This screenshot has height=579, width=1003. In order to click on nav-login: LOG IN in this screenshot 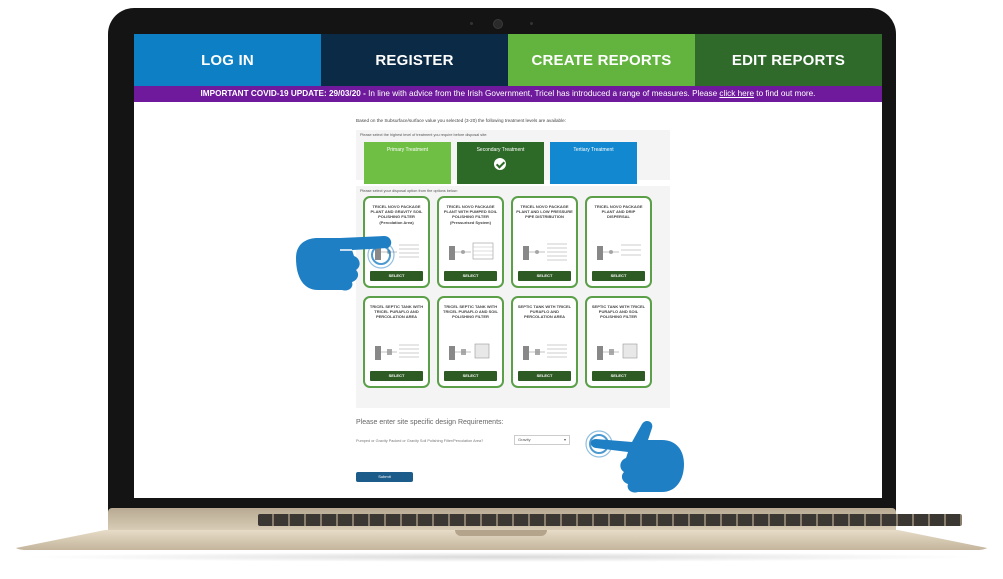, I will do `click(227, 60)`.